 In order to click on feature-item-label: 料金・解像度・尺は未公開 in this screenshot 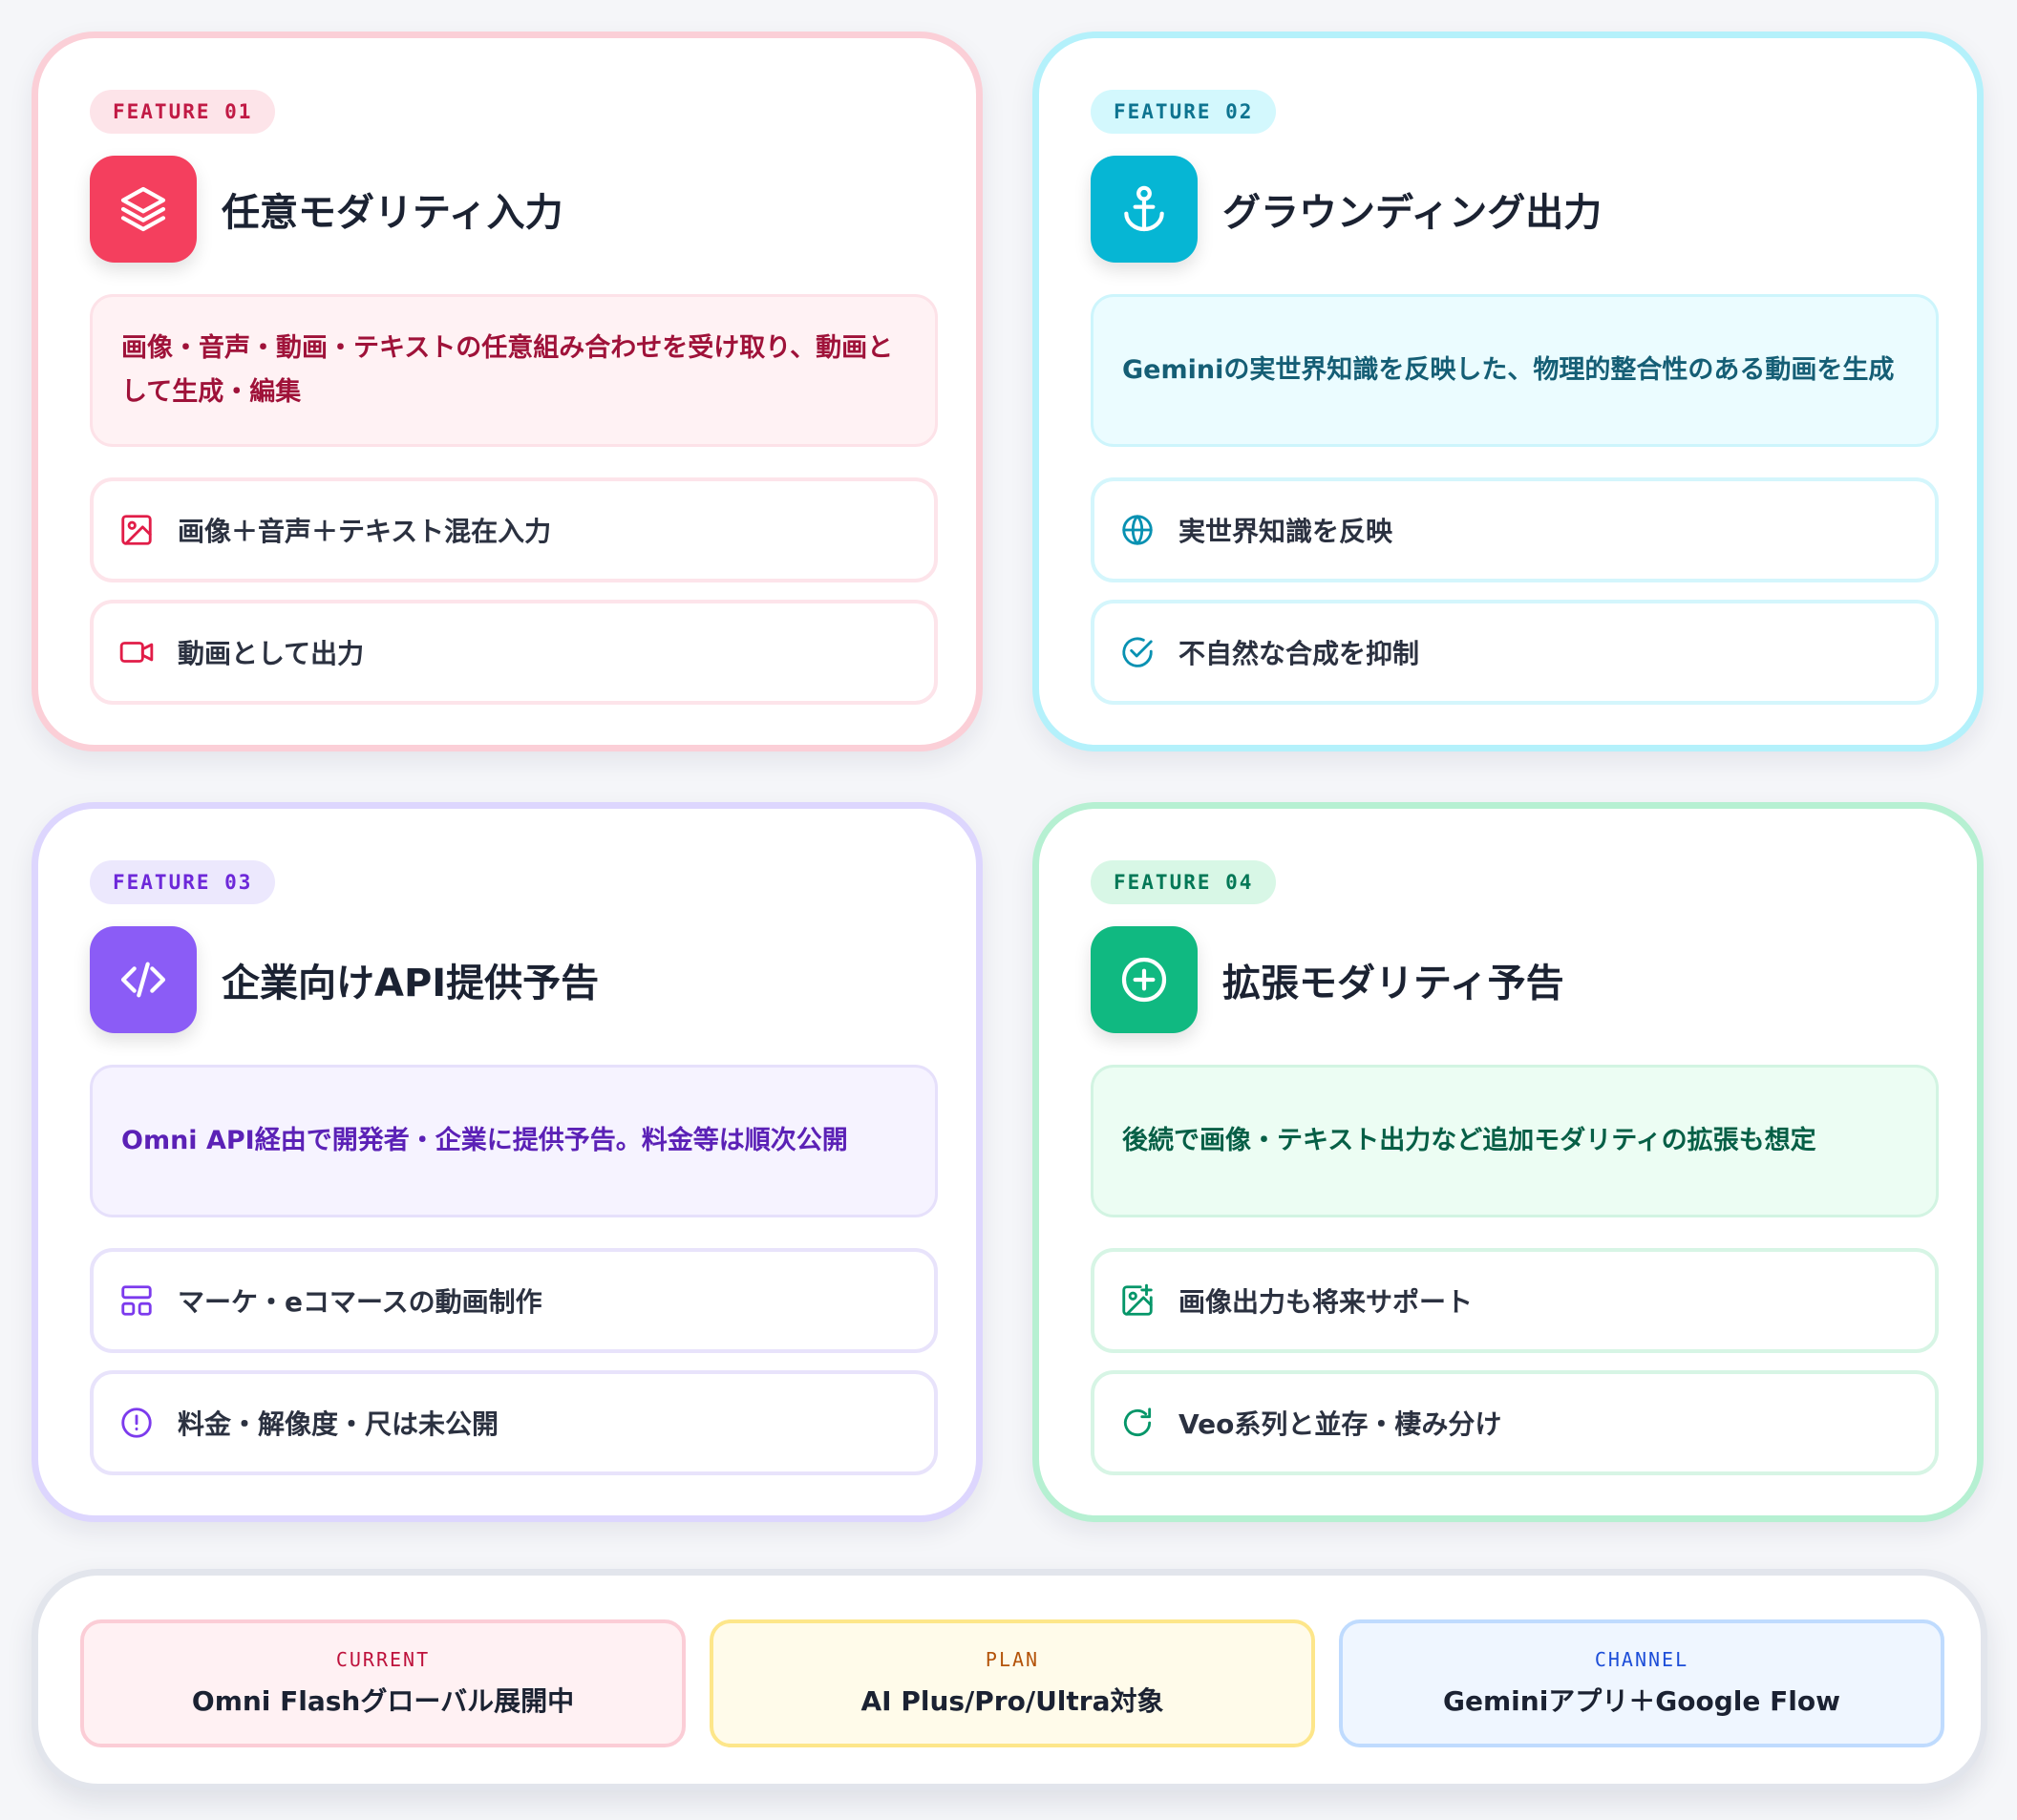, I will do `click(339, 1424)`.